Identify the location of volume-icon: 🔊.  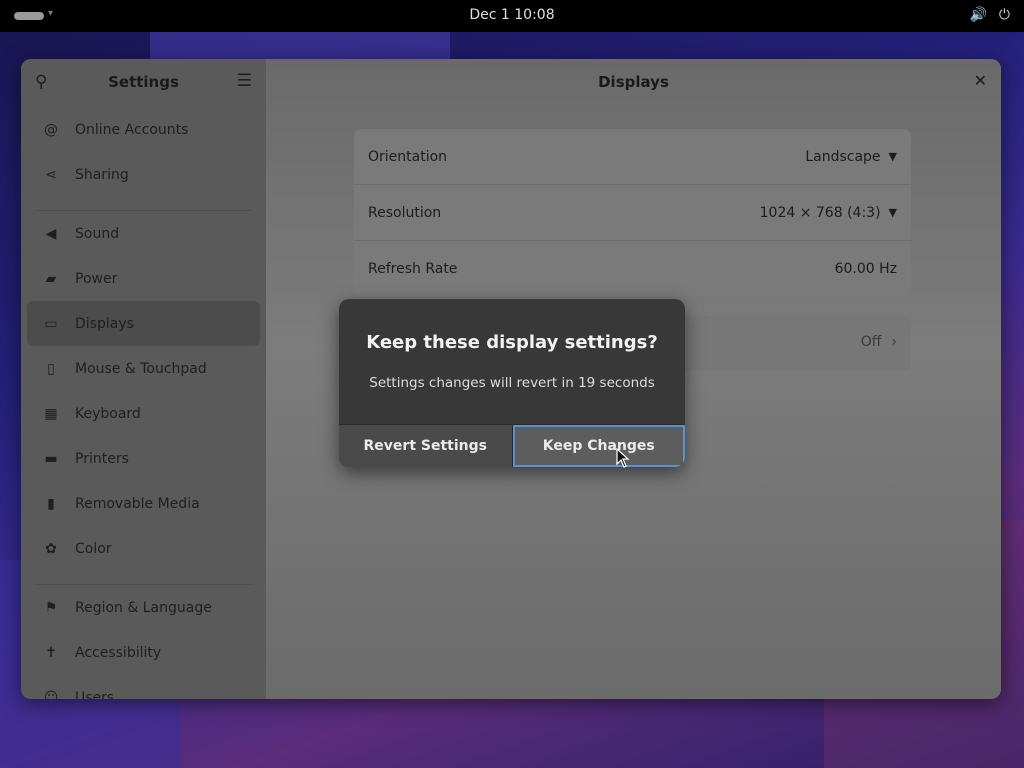
(977, 15).